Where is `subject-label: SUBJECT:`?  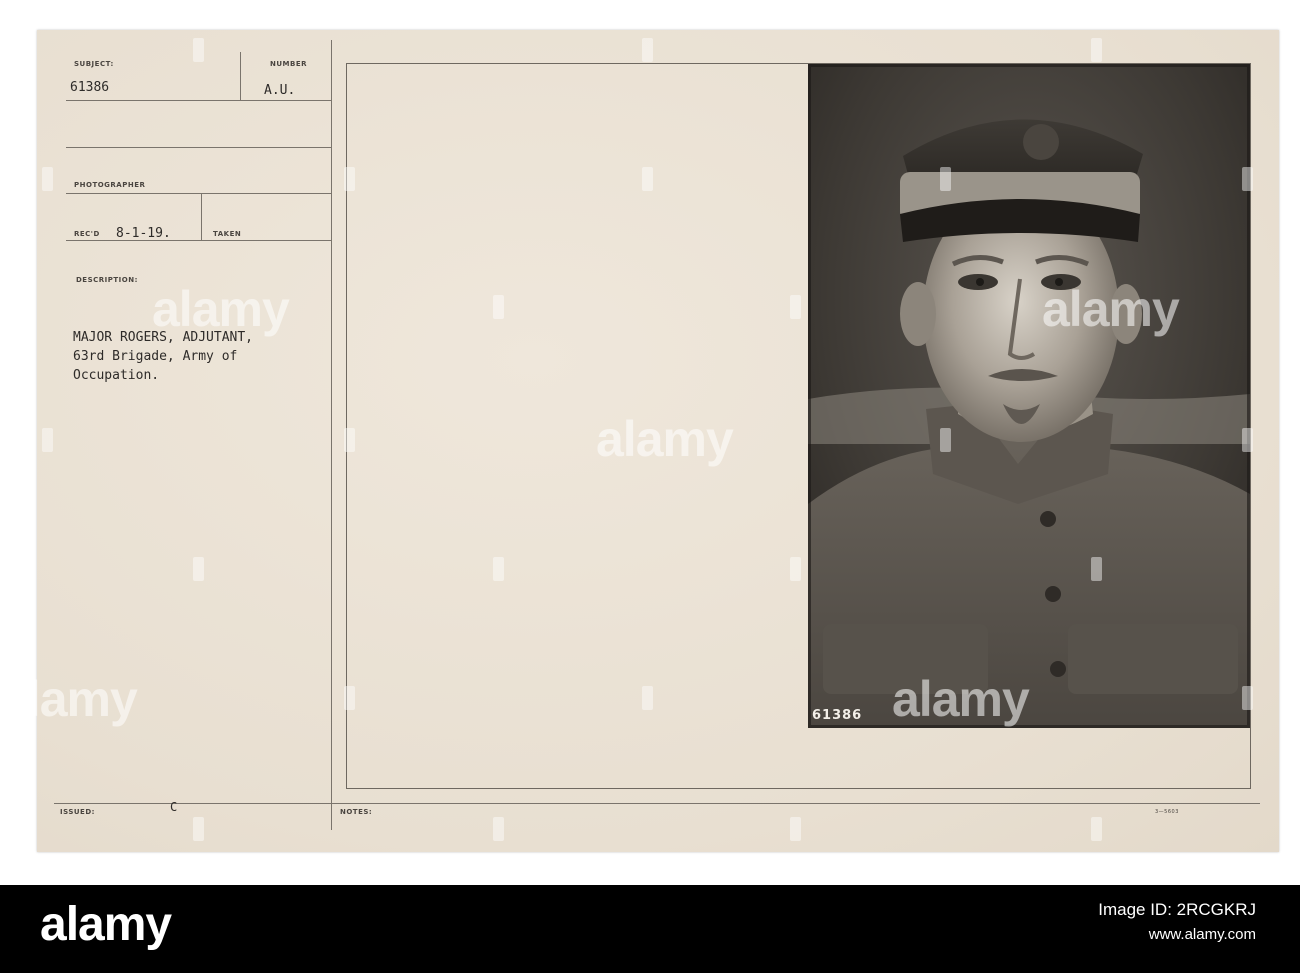
subject-label: SUBJECT: is located at coordinates (94, 64).